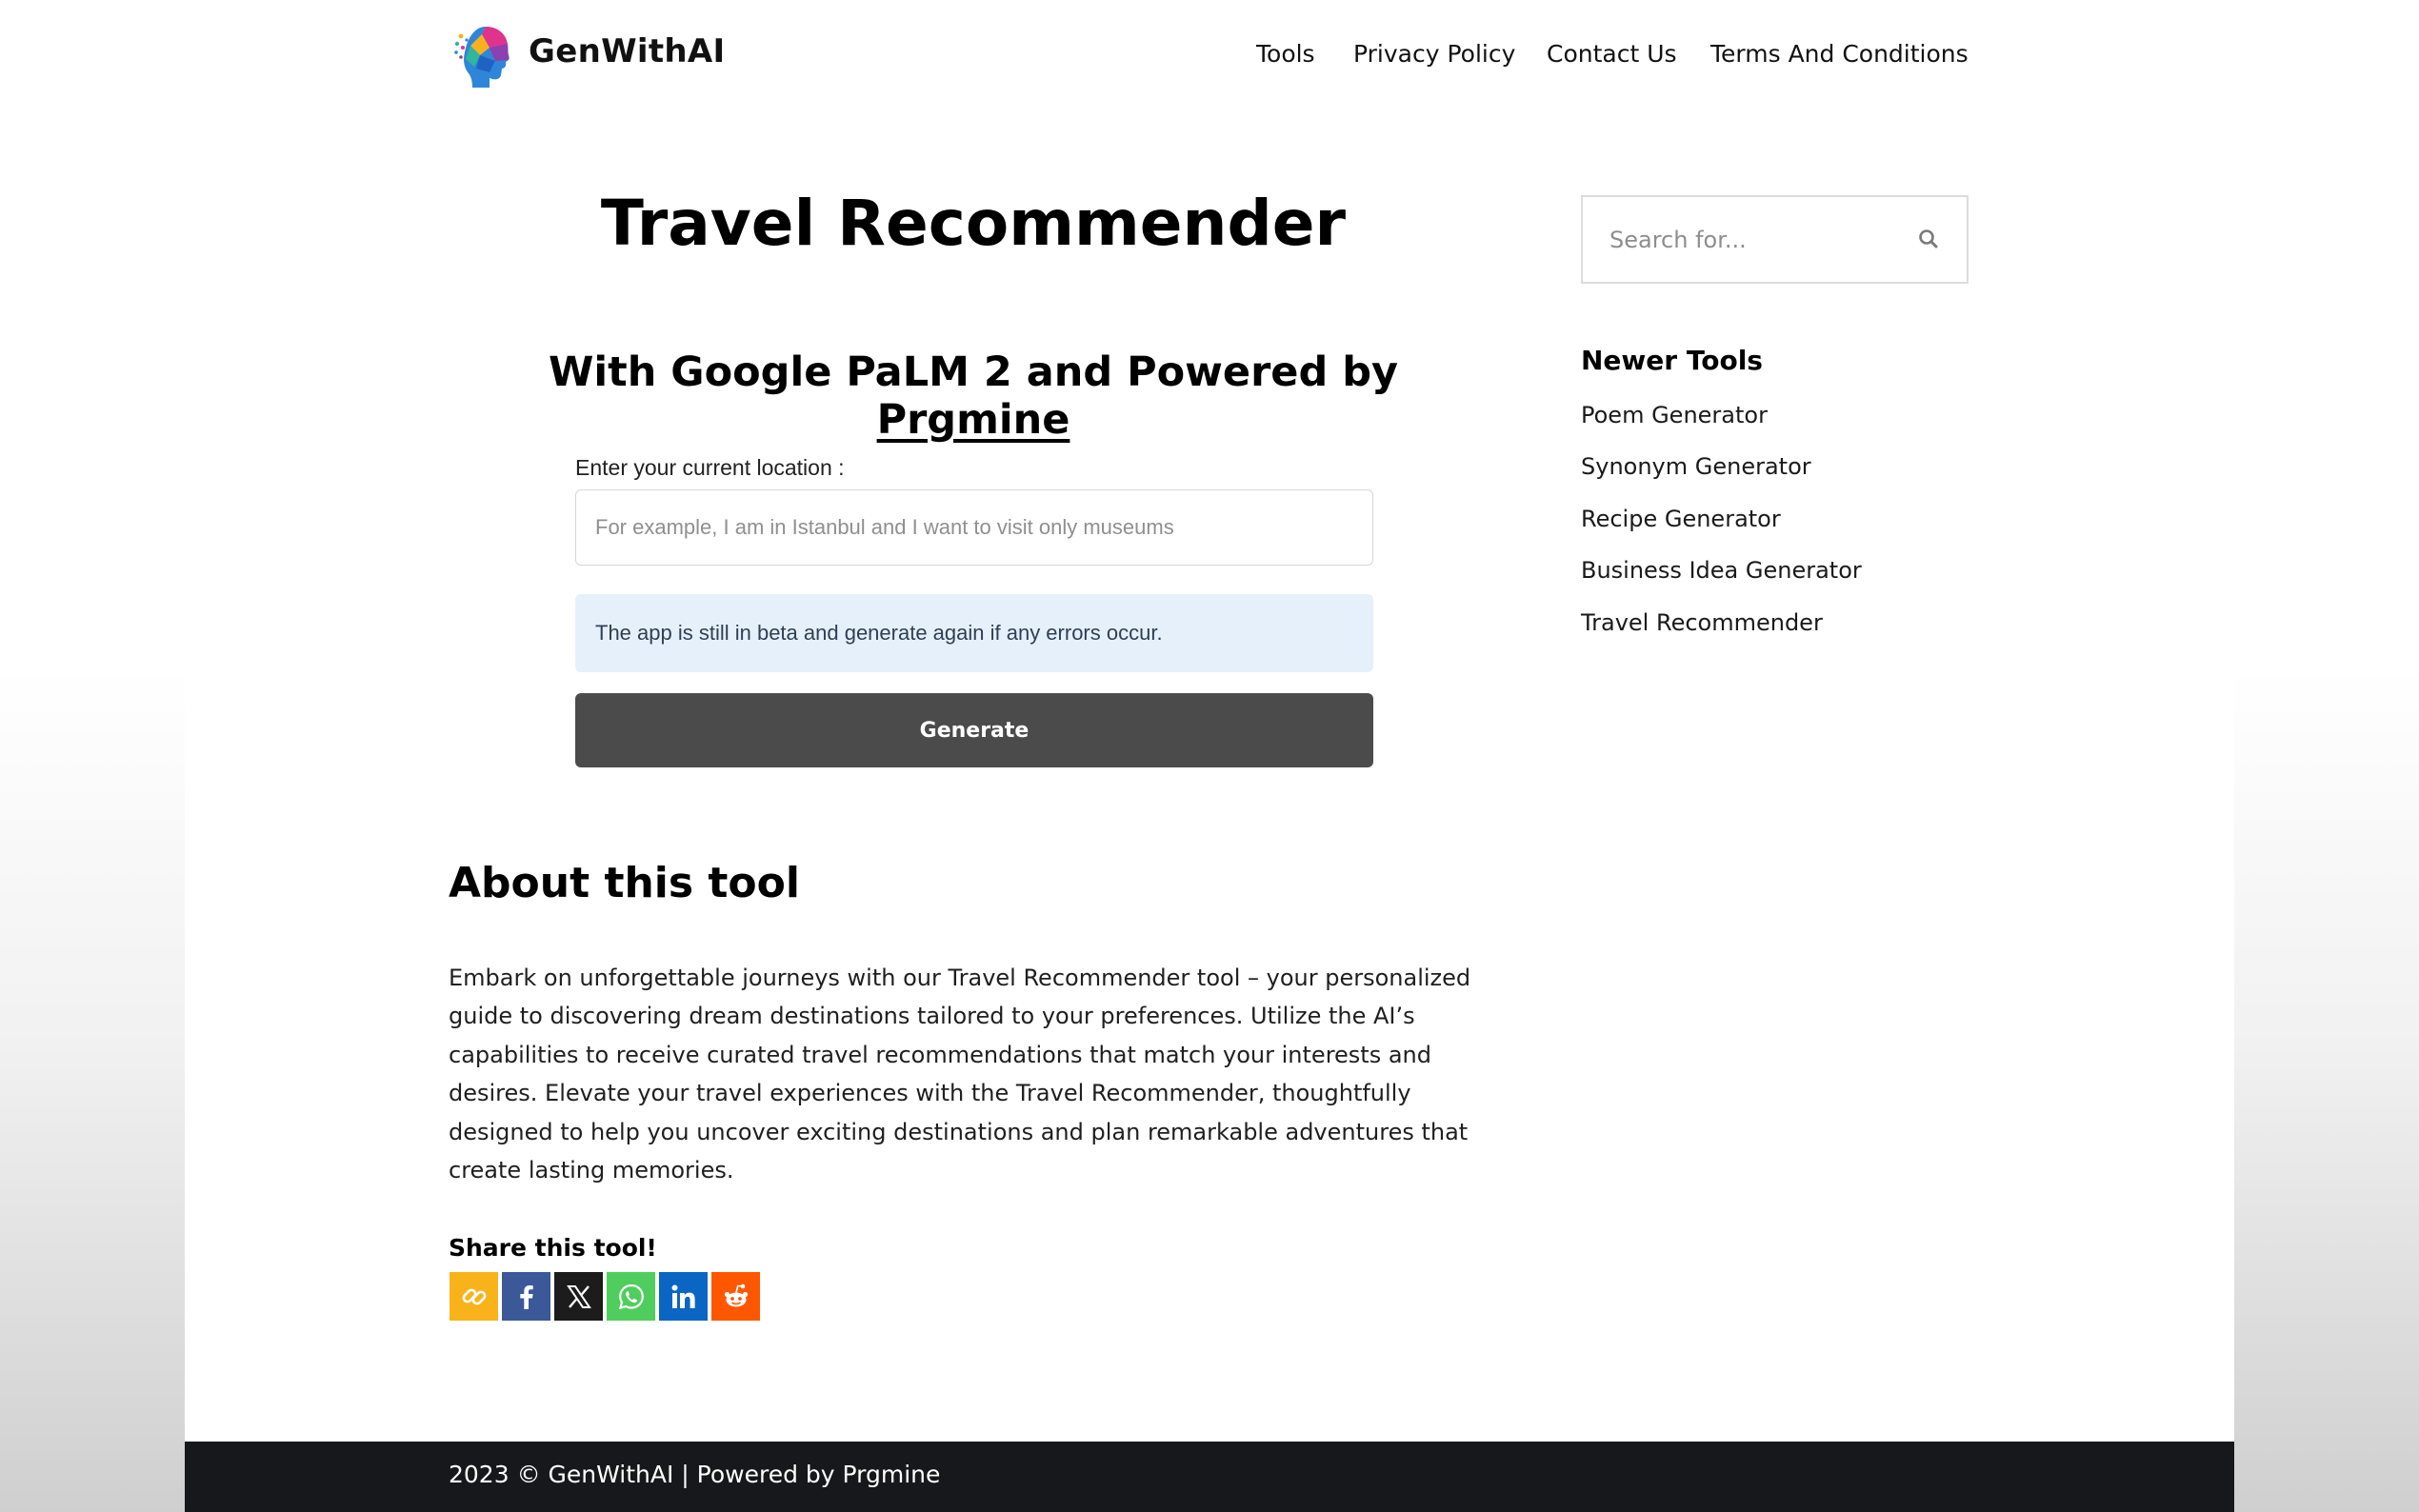  What do you see at coordinates (1721, 479) in the screenshot?
I see `sidebar-item-synonym-generator: Synonym Generator` at bounding box center [1721, 479].